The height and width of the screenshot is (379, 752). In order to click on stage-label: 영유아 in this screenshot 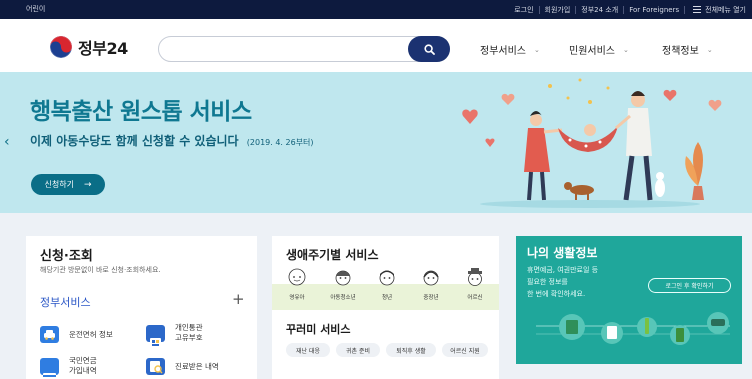, I will do `click(297, 298)`.